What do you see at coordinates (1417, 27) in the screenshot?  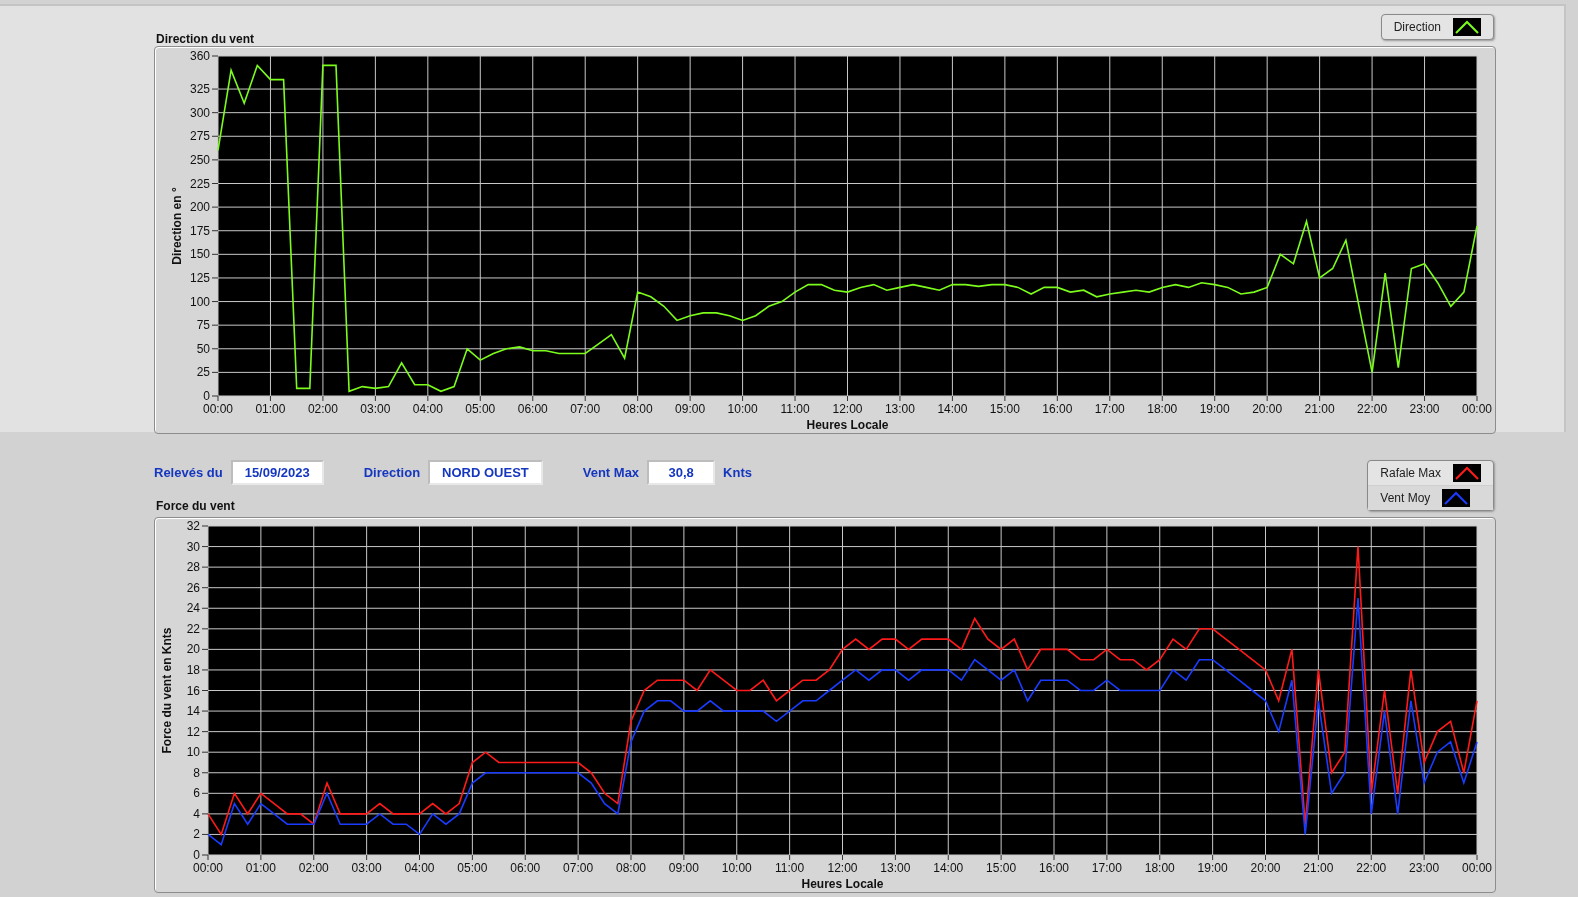 I see `legend-label: Direction` at bounding box center [1417, 27].